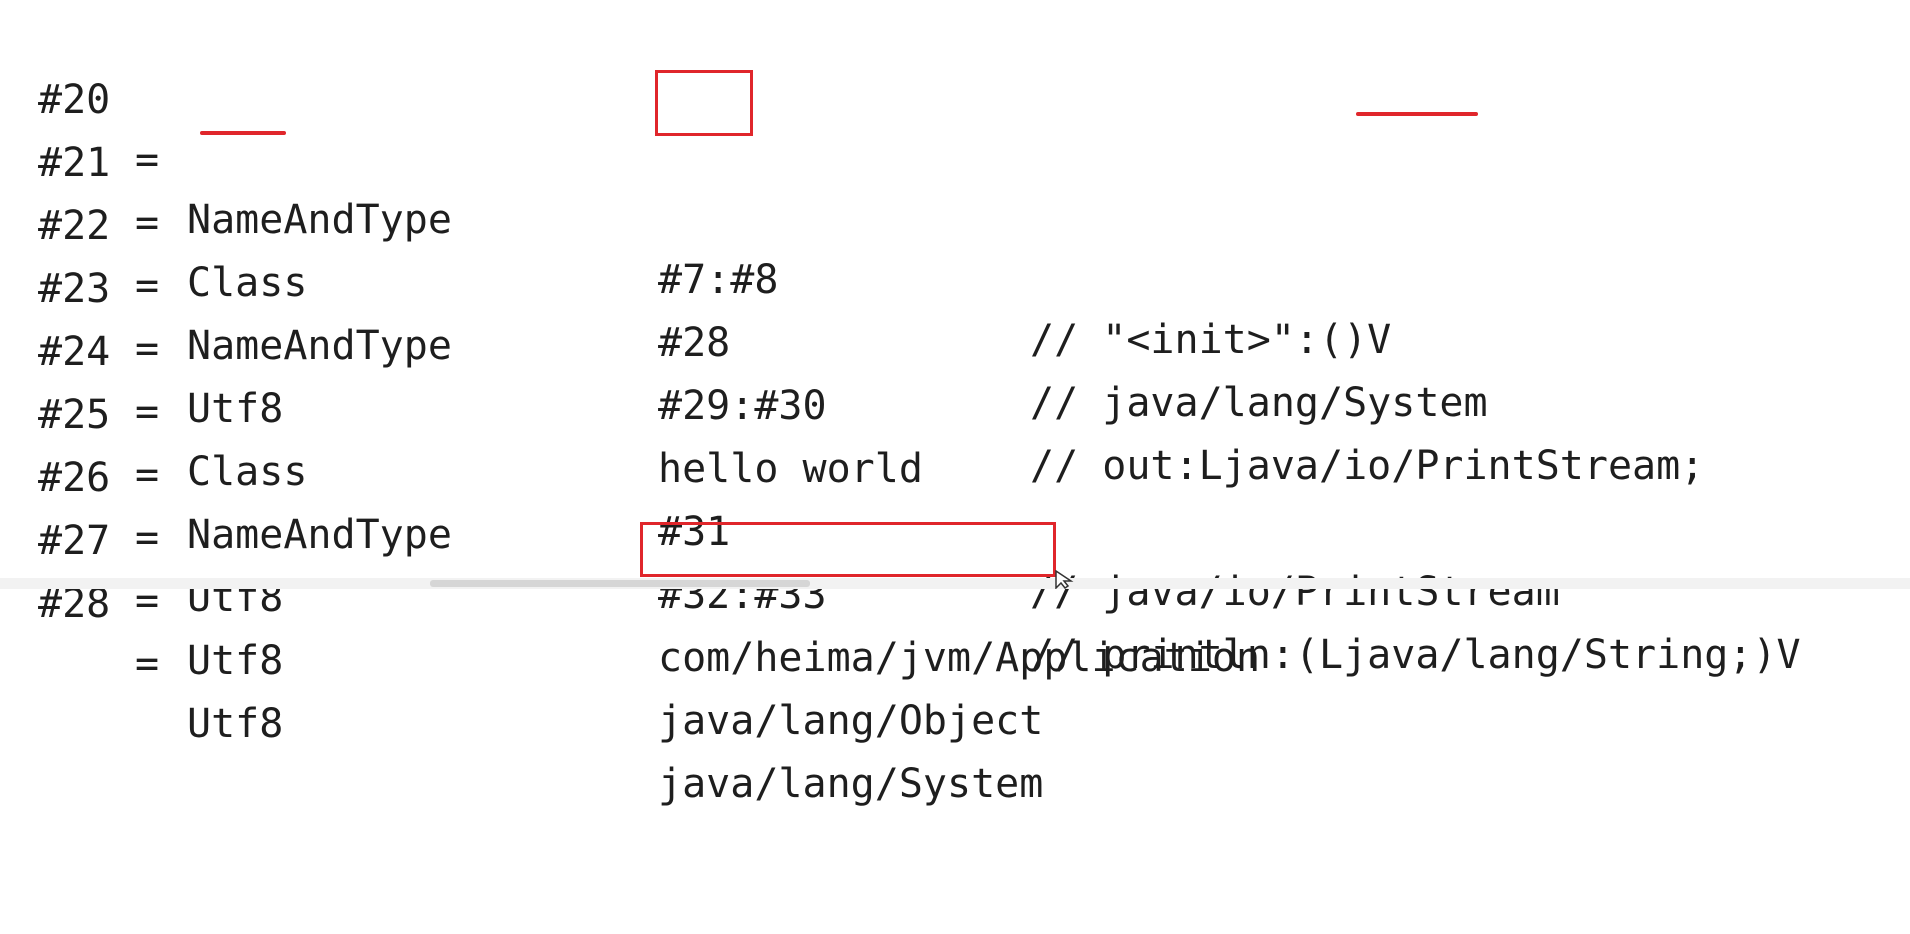 The height and width of the screenshot is (934, 1910). Describe the element at coordinates (620, 583) in the screenshot. I see `horizontal-scrollbar-thumb` at that location.